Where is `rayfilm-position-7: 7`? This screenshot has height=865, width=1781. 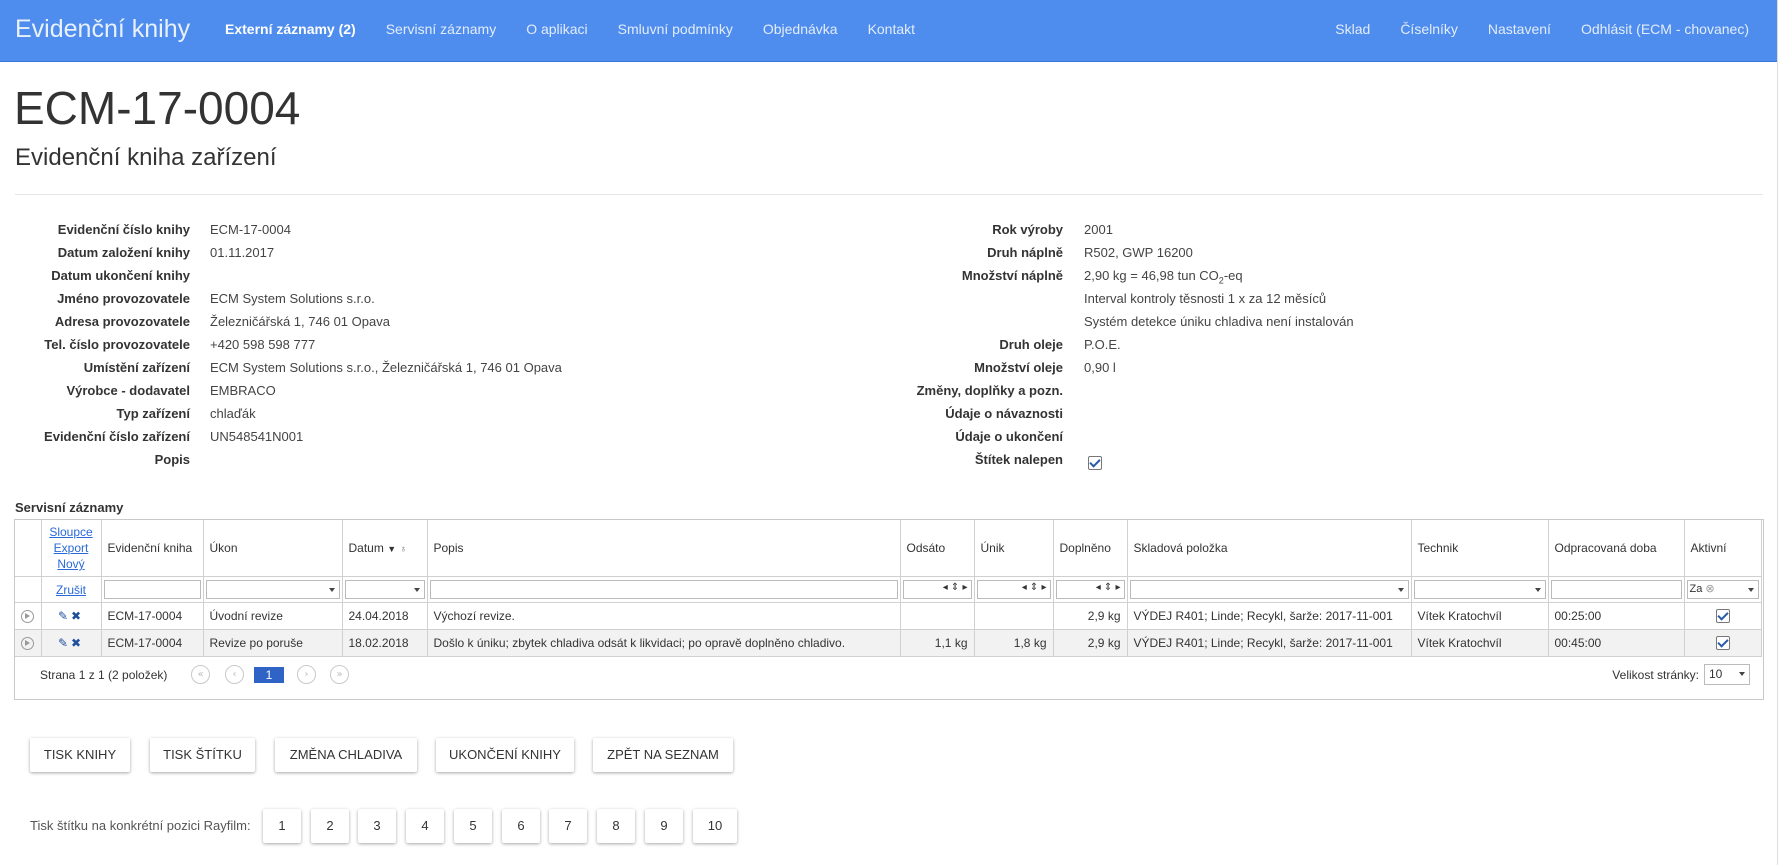 rayfilm-position-7: 7 is located at coordinates (568, 826).